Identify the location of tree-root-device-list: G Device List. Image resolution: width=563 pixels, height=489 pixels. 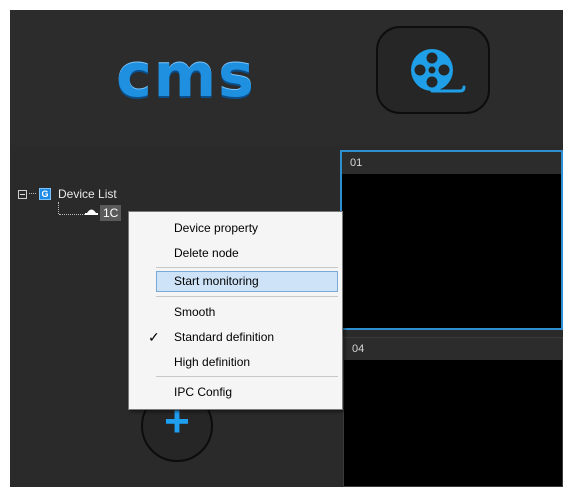
(67, 194).